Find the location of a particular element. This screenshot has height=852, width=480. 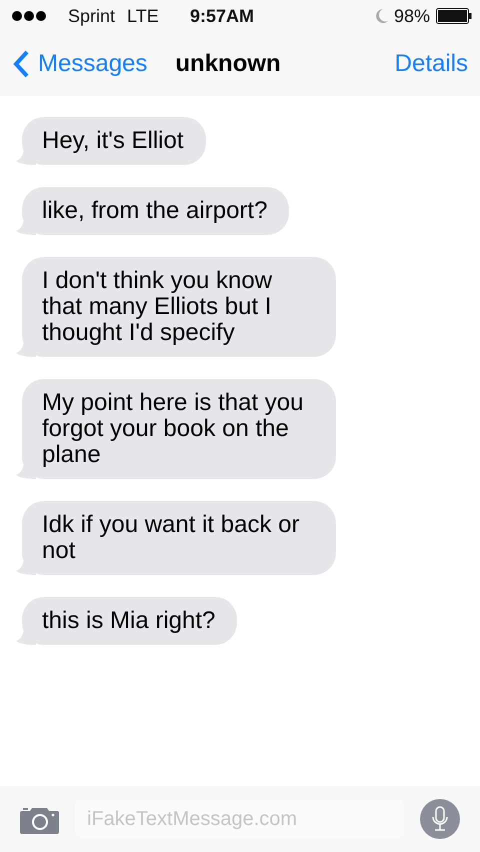

microphone-icon is located at coordinates (440, 819).